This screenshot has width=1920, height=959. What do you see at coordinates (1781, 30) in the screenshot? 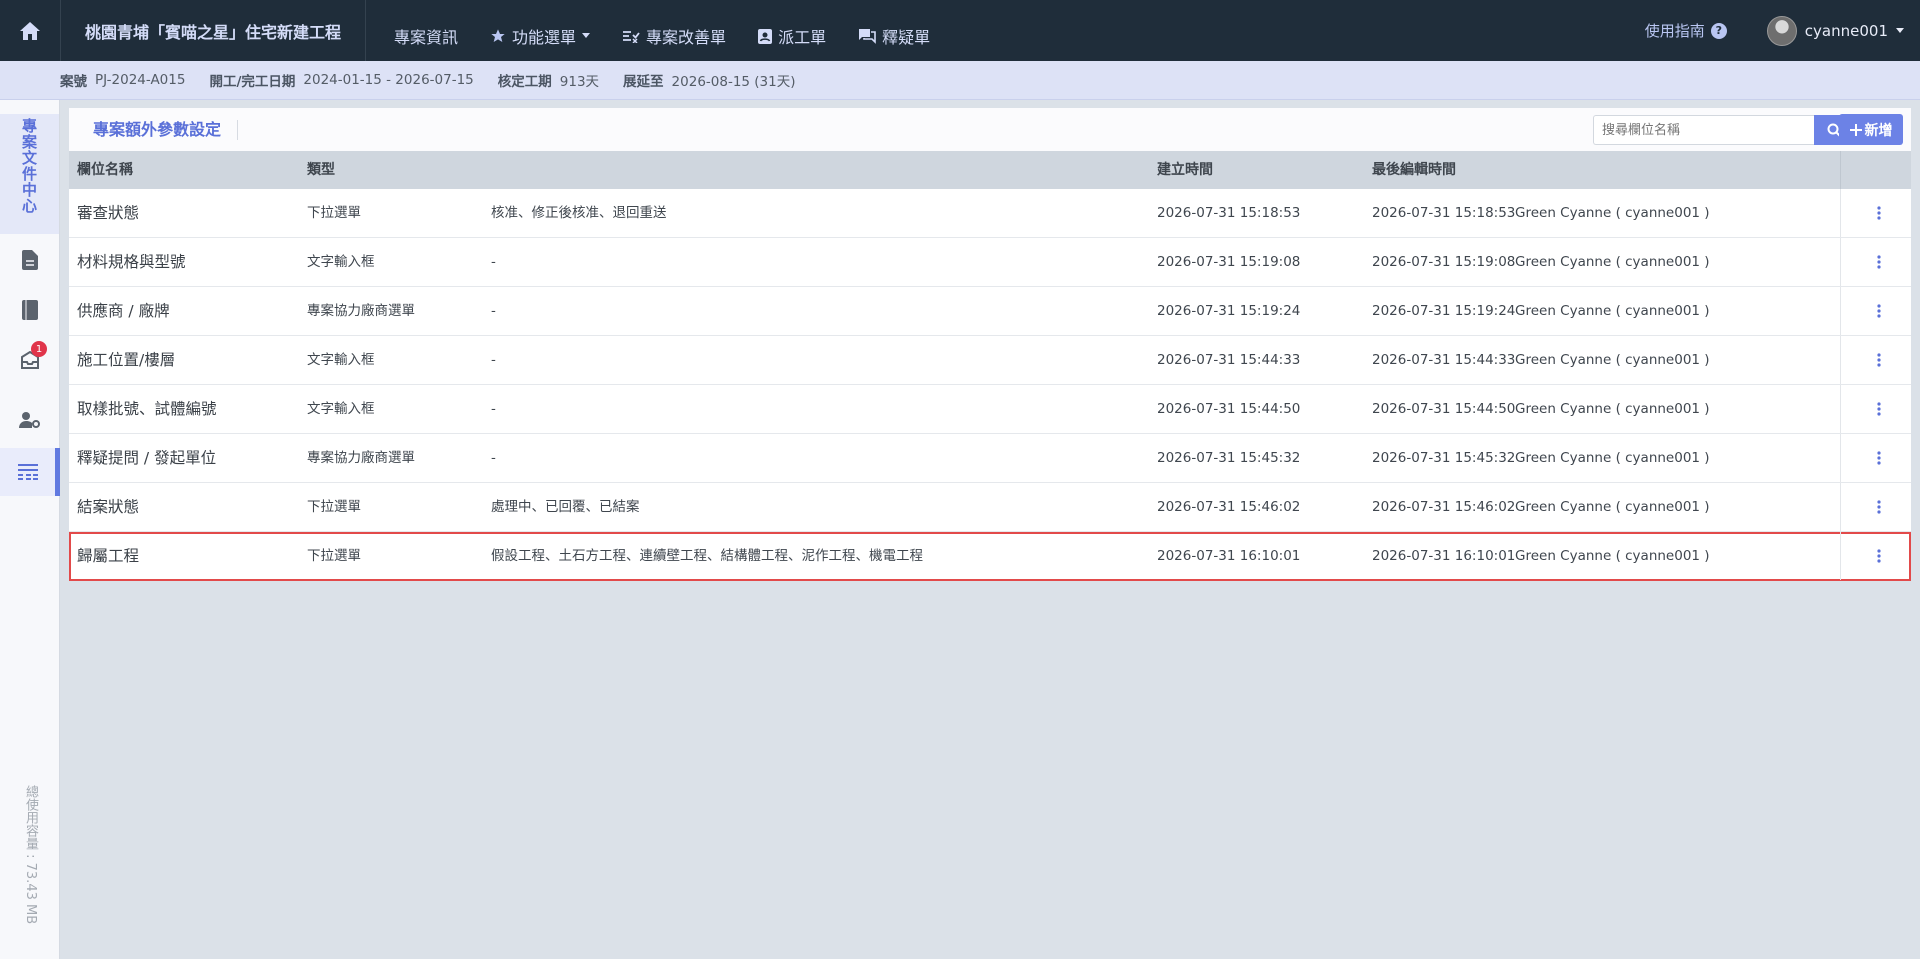
I see `avatar` at bounding box center [1781, 30].